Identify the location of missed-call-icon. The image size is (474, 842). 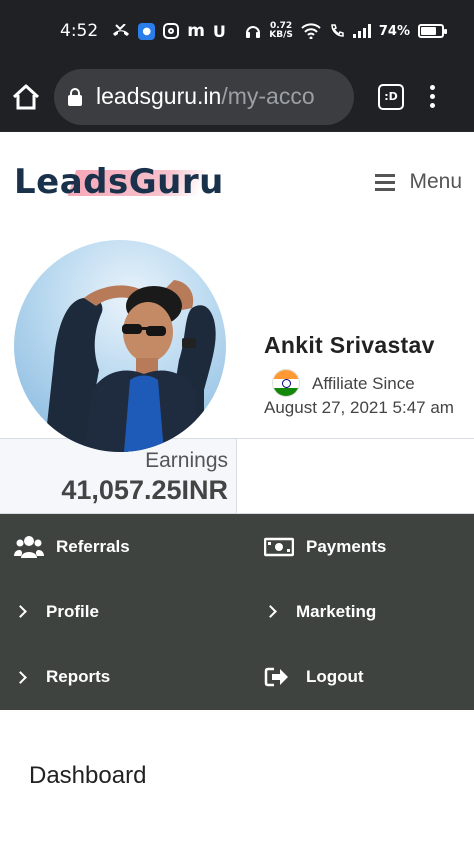
(121, 31).